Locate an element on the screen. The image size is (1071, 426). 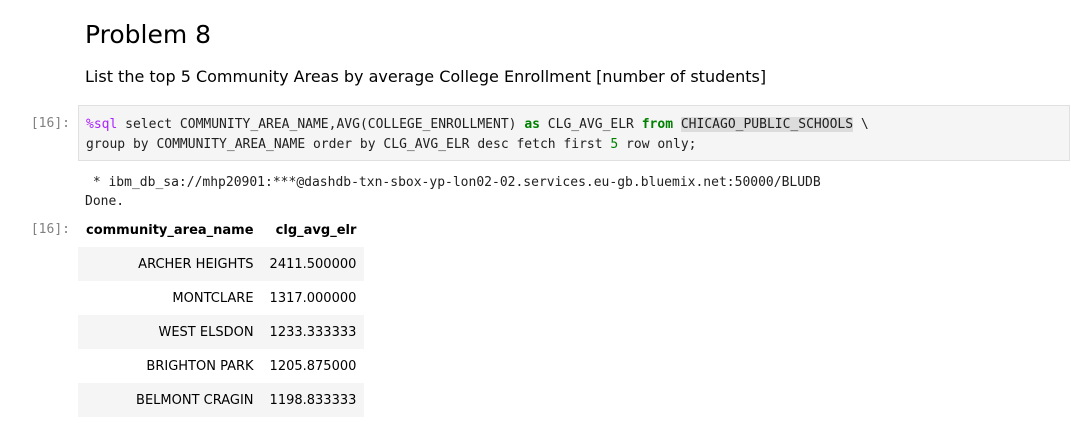
table-row: BELMONT CRAGIN 1198.833333 is located at coordinates (221, 400).